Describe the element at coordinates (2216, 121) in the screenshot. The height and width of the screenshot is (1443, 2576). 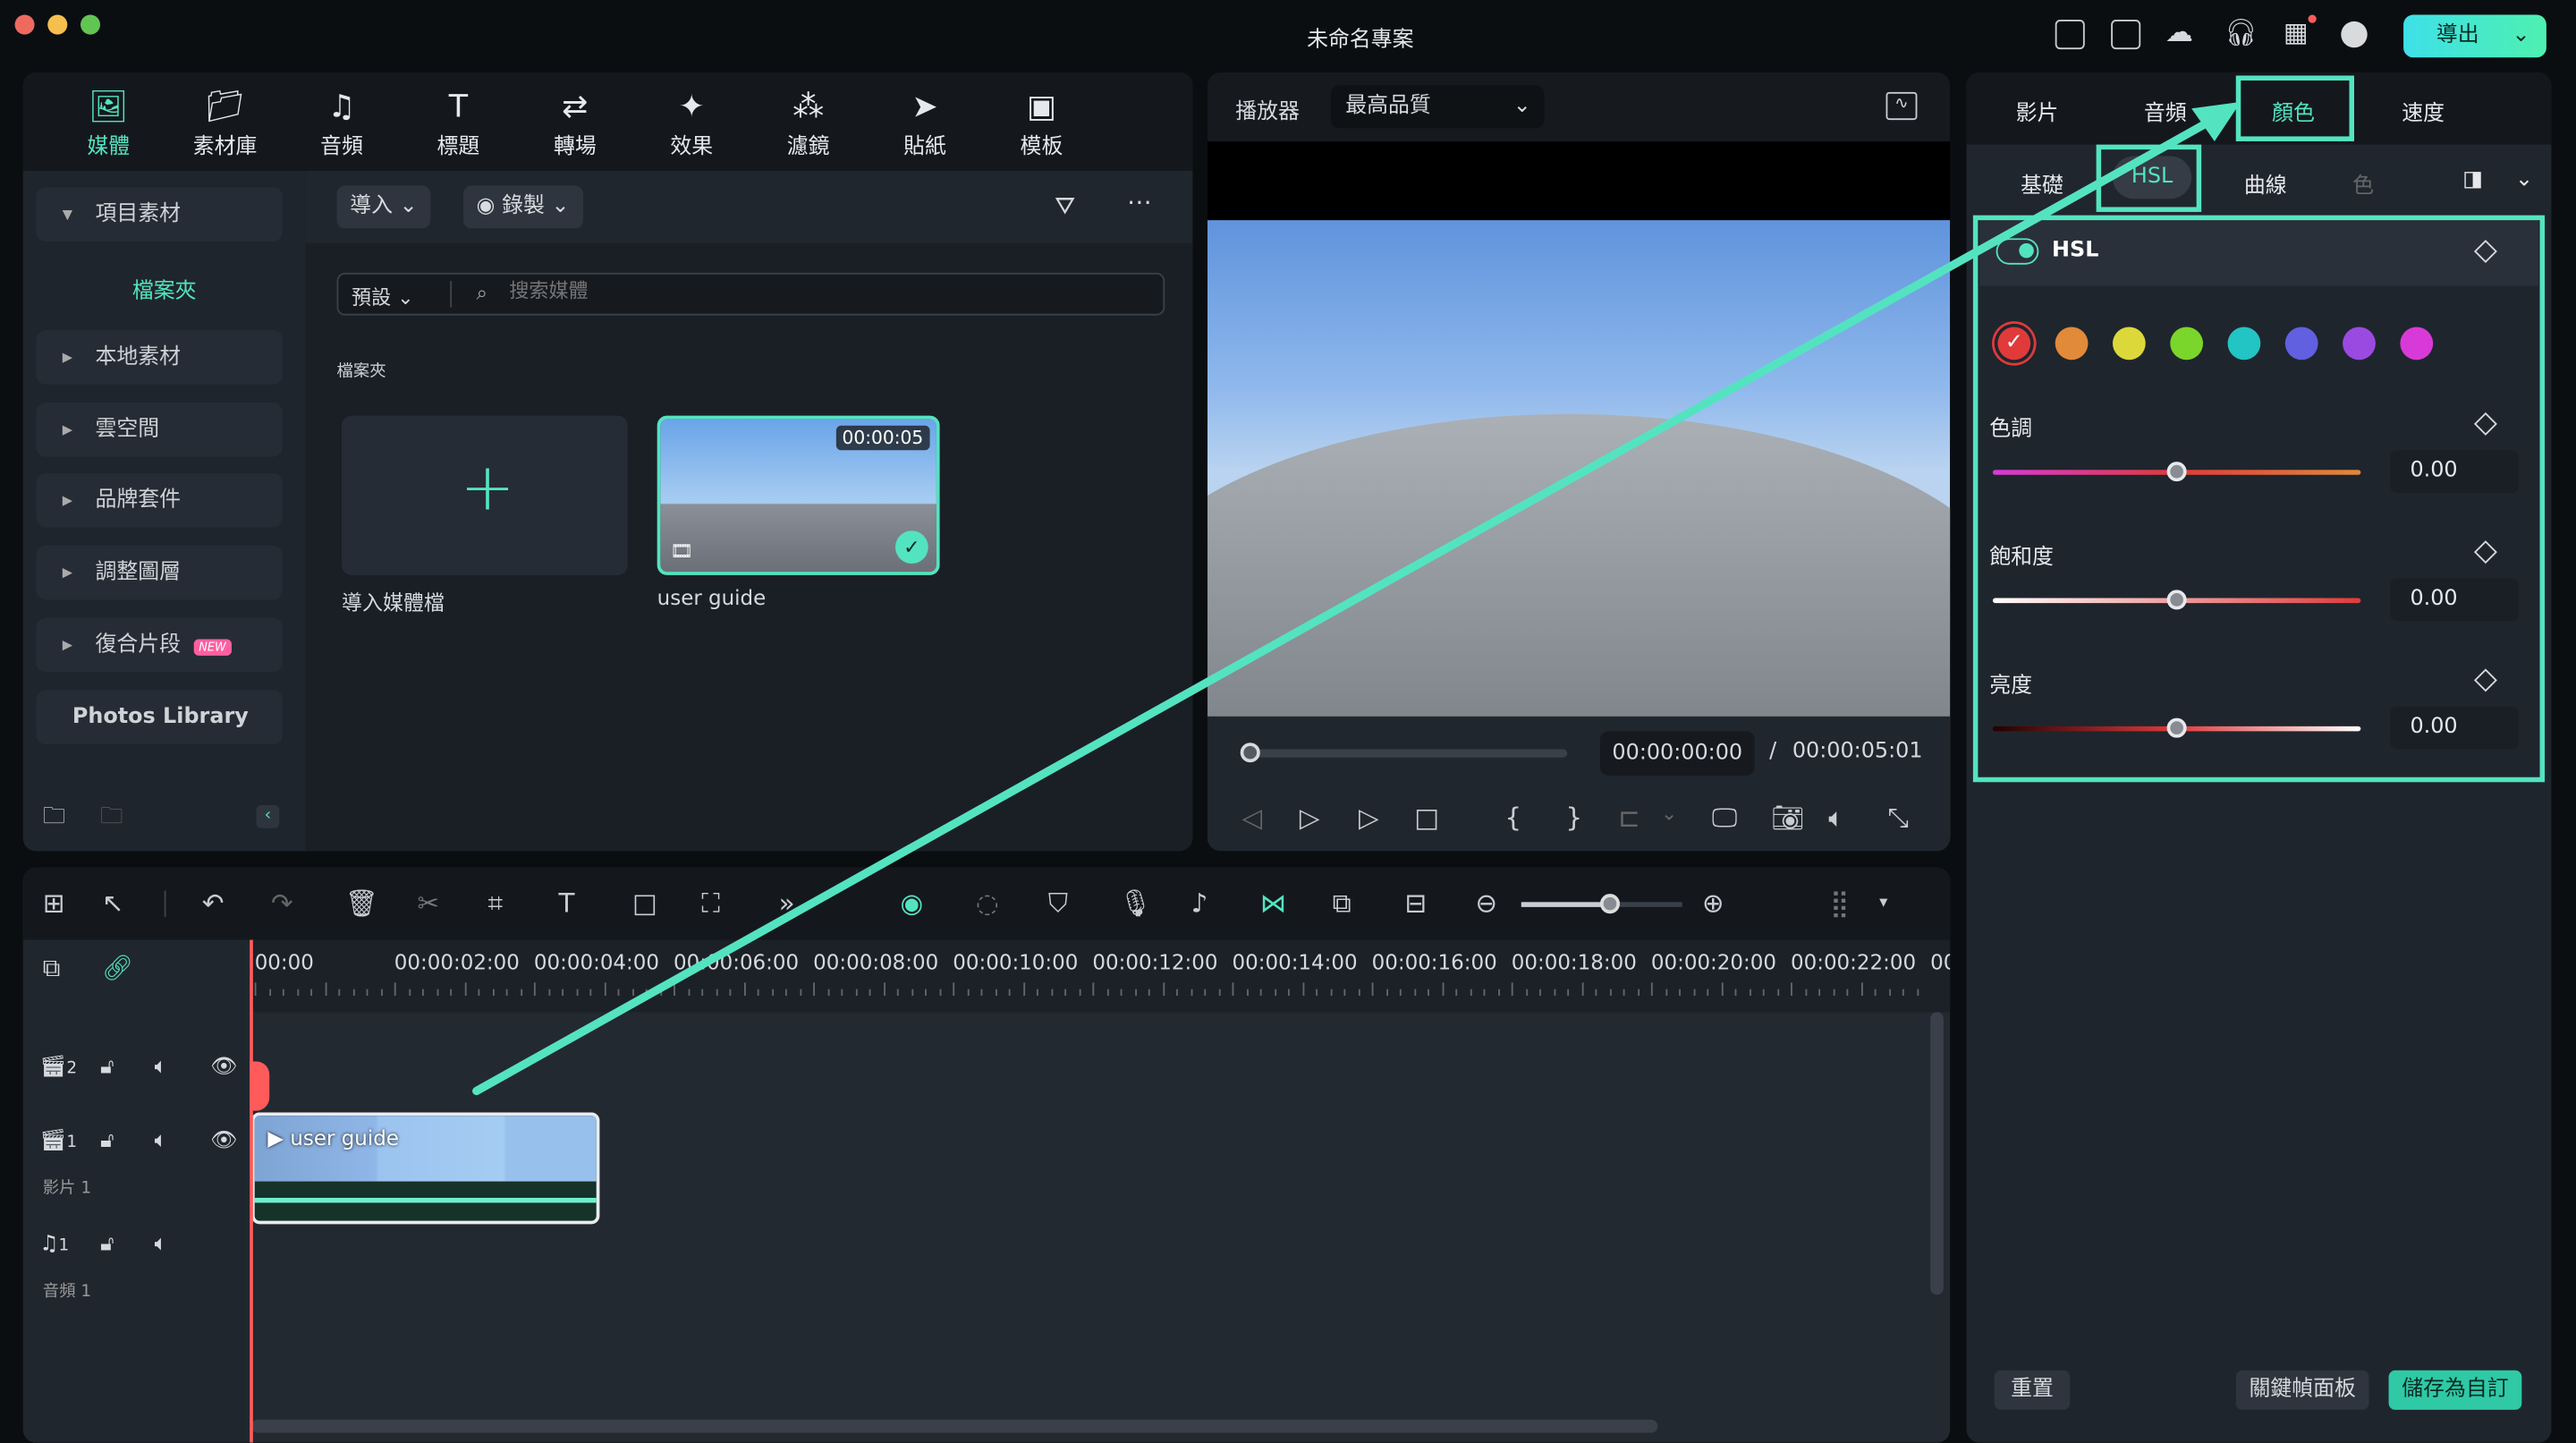
I see `annotation-arrowhead` at that location.